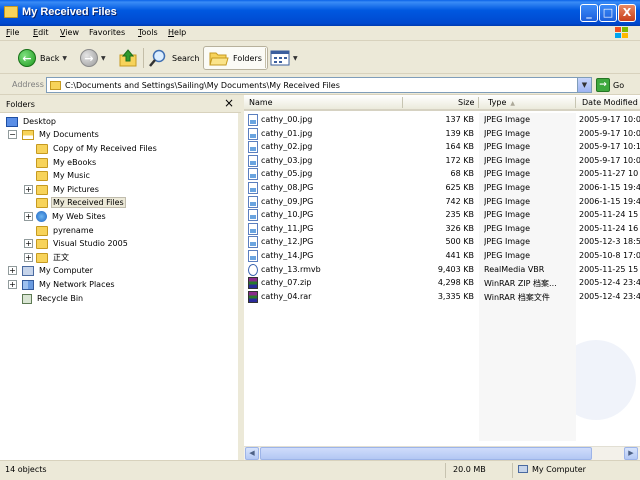 The width and height of the screenshot is (640, 480). Describe the element at coordinates (41, 32) in the screenshot. I see `menu-edit: Edit` at that location.